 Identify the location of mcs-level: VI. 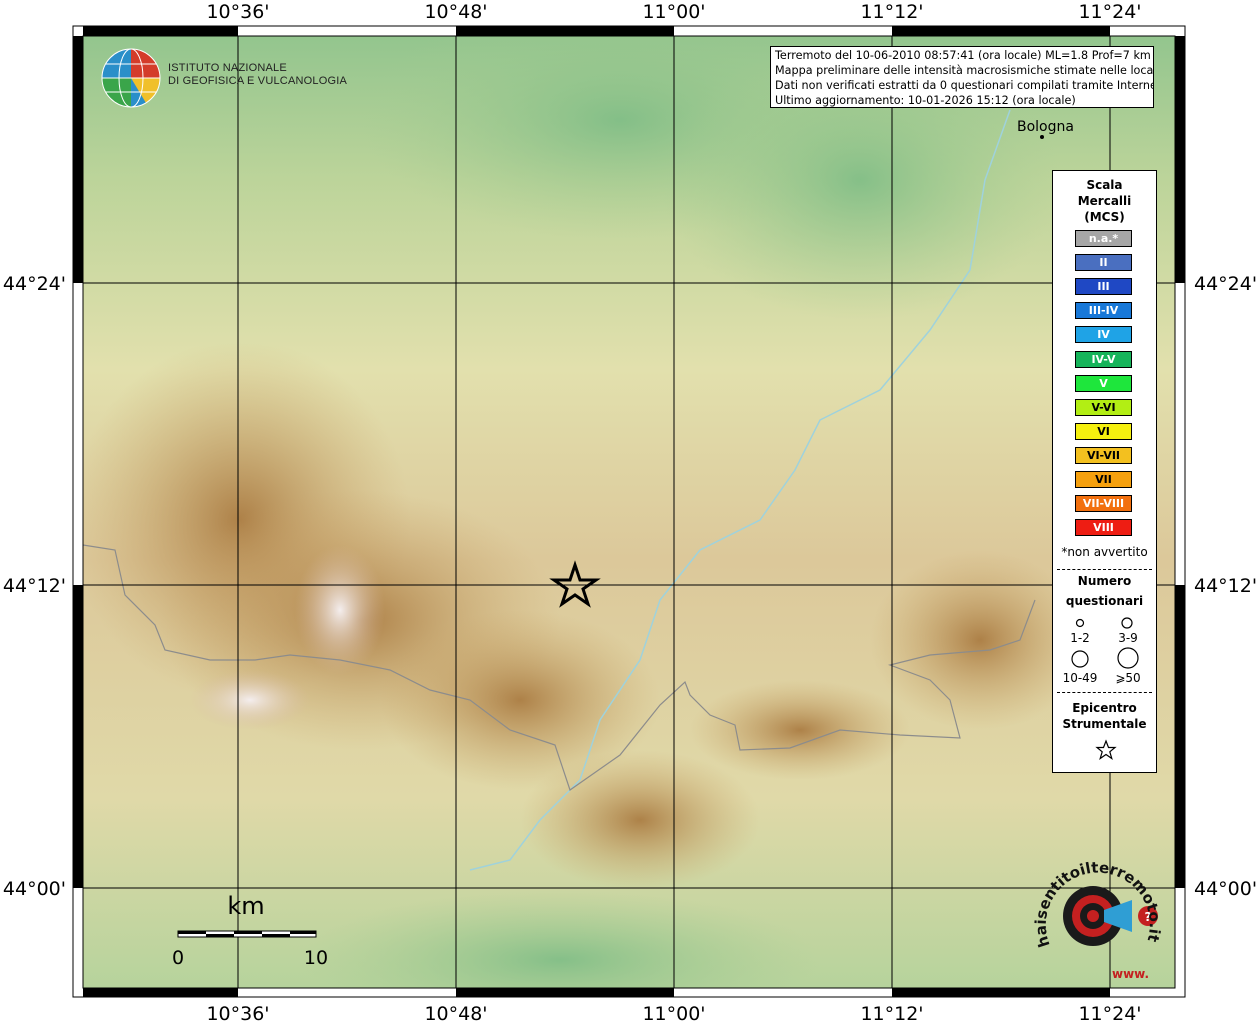
(1103, 431).